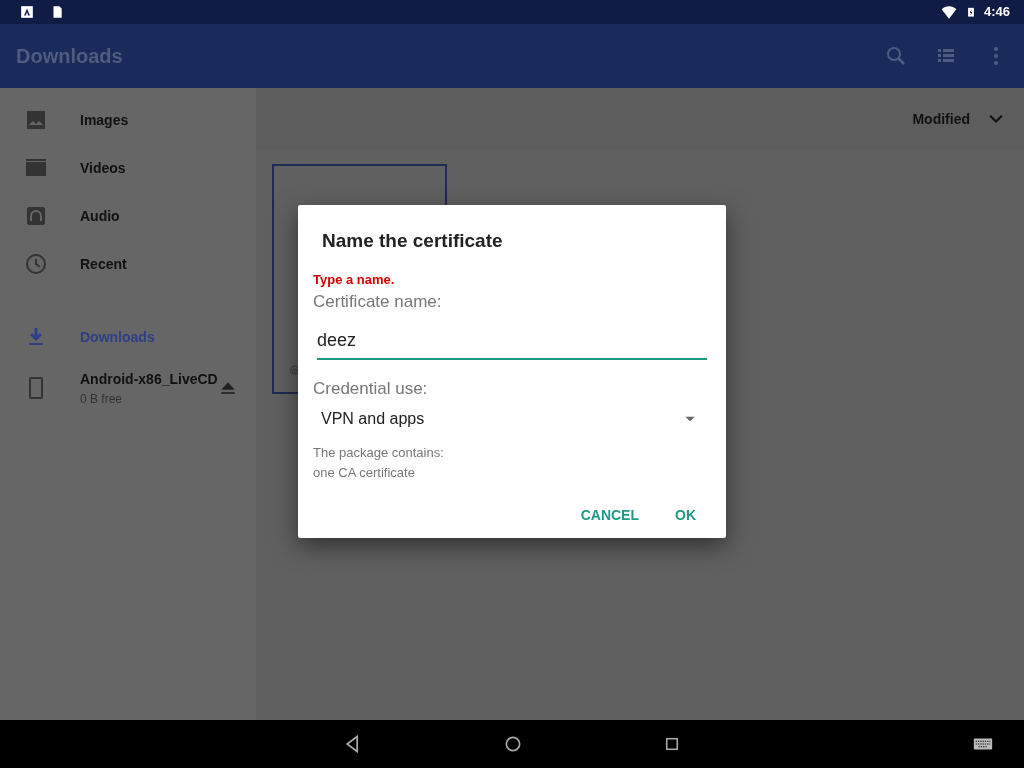 The image size is (1024, 768). I want to click on name-input-field: deez, so click(512, 341).